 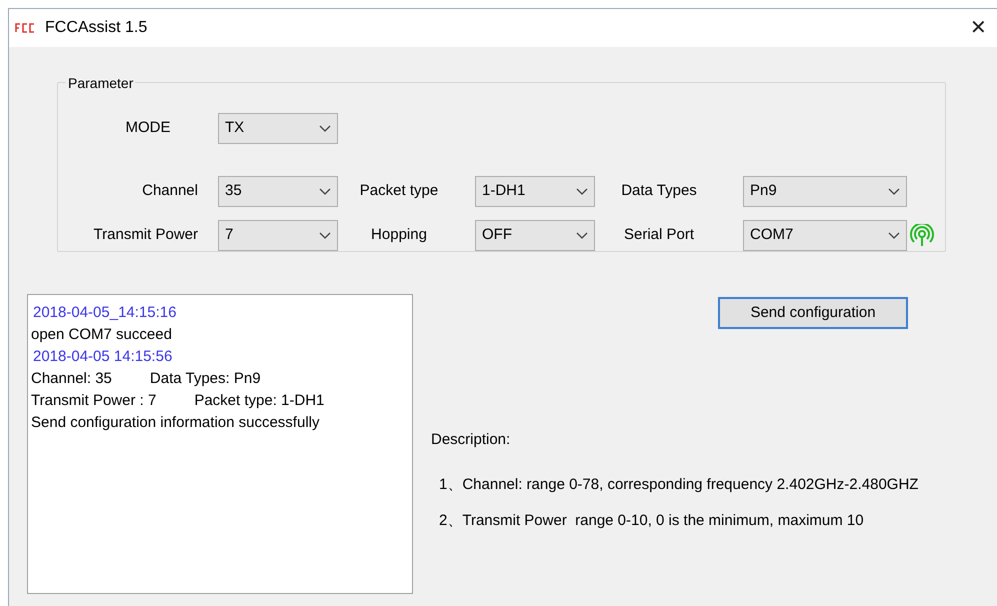 What do you see at coordinates (399, 235) in the screenshot?
I see `field-label: Hopping` at bounding box center [399, 235].